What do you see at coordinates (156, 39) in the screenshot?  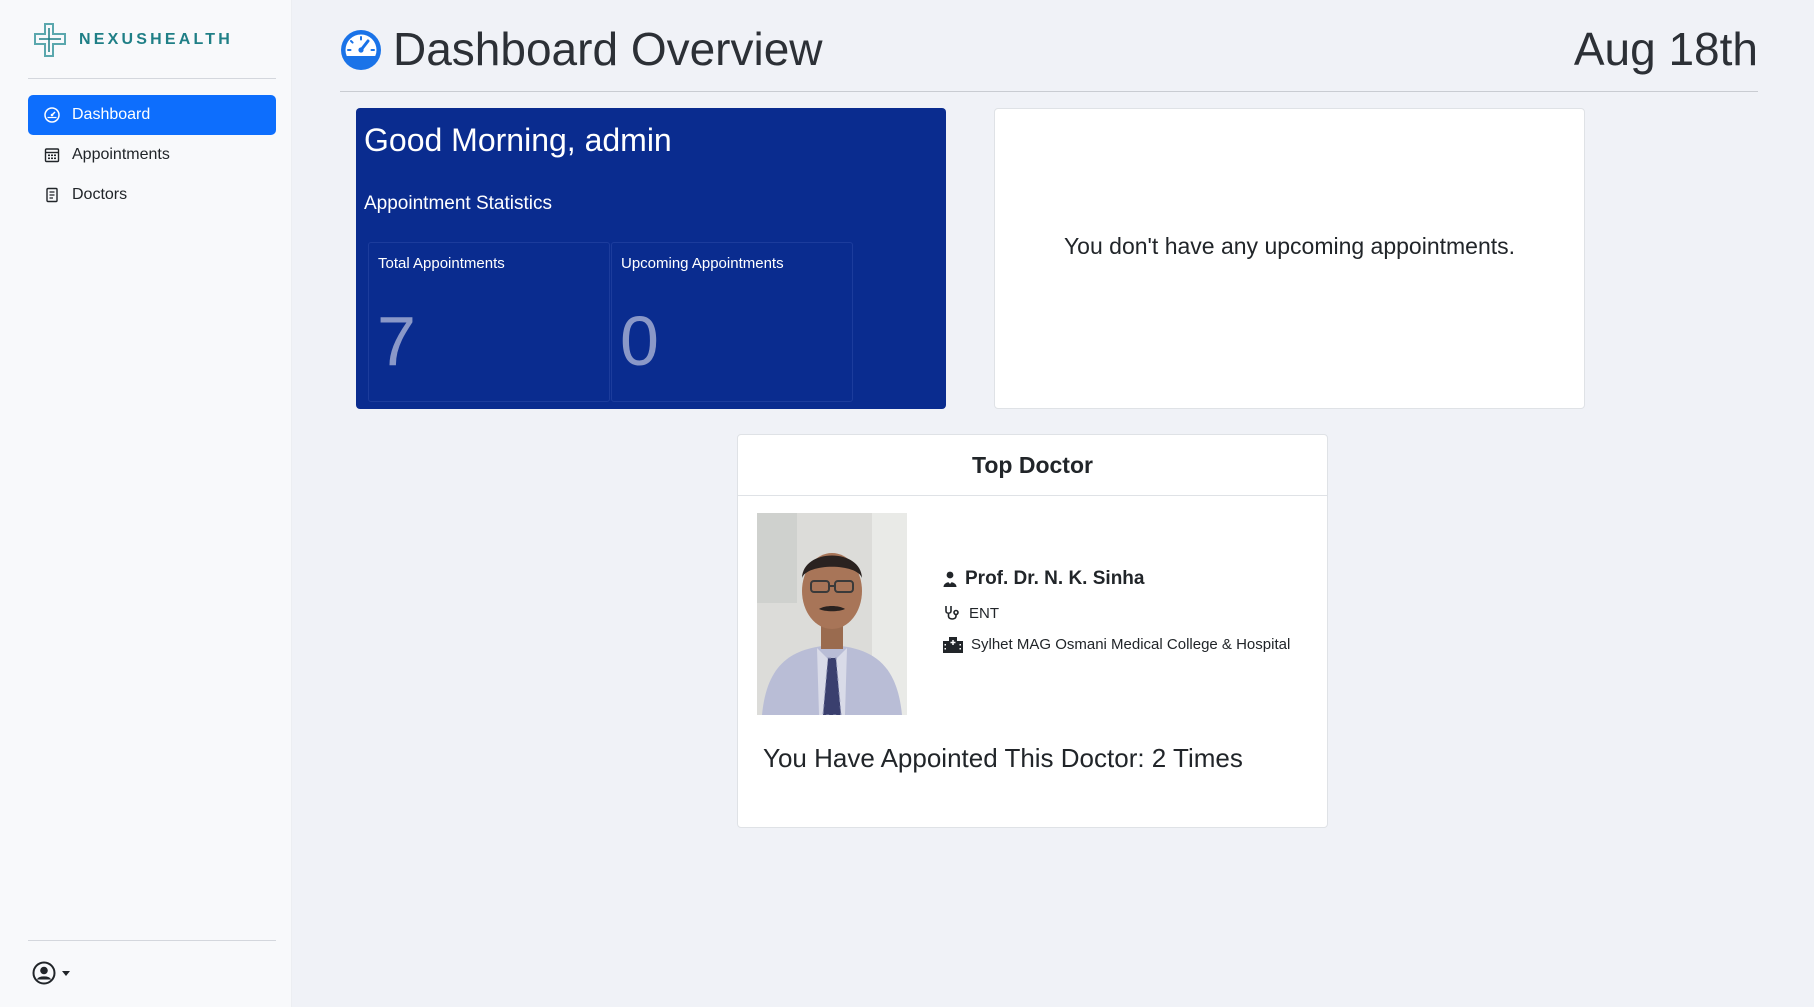 I see `brand-name: NEXUSHEALTH` at bounding box center [156, 39].